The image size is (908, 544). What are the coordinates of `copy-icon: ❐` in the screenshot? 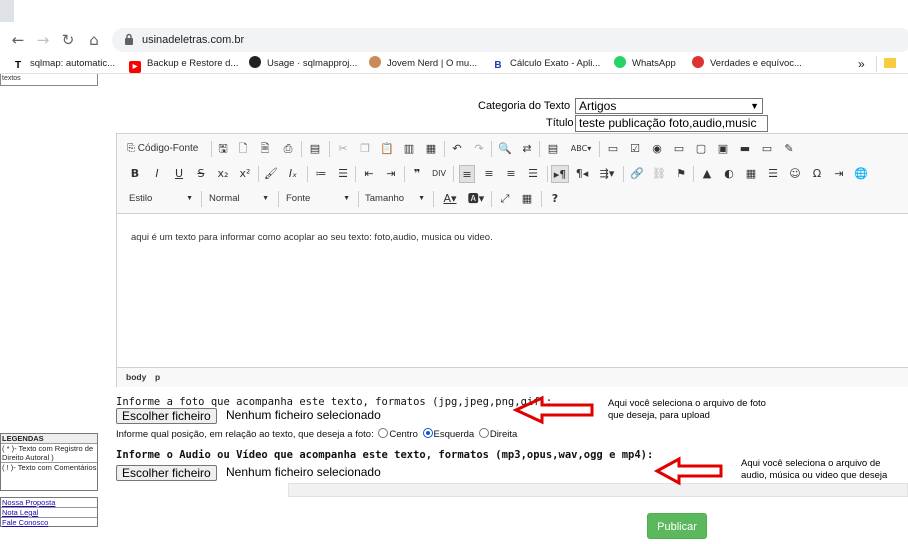 It's located at (365, 149).